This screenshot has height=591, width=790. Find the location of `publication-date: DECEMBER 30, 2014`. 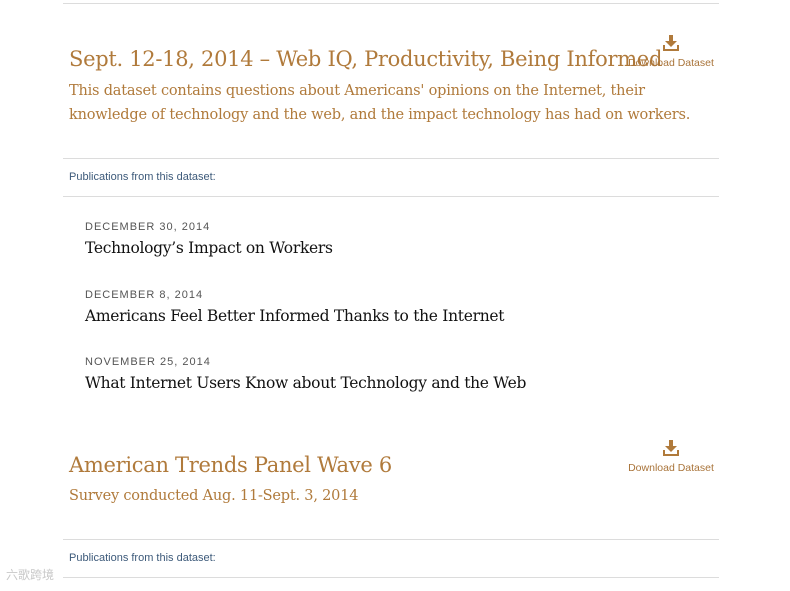

publication-date: DECEMBER 30, 2014 is located at coordinates (148, 227).